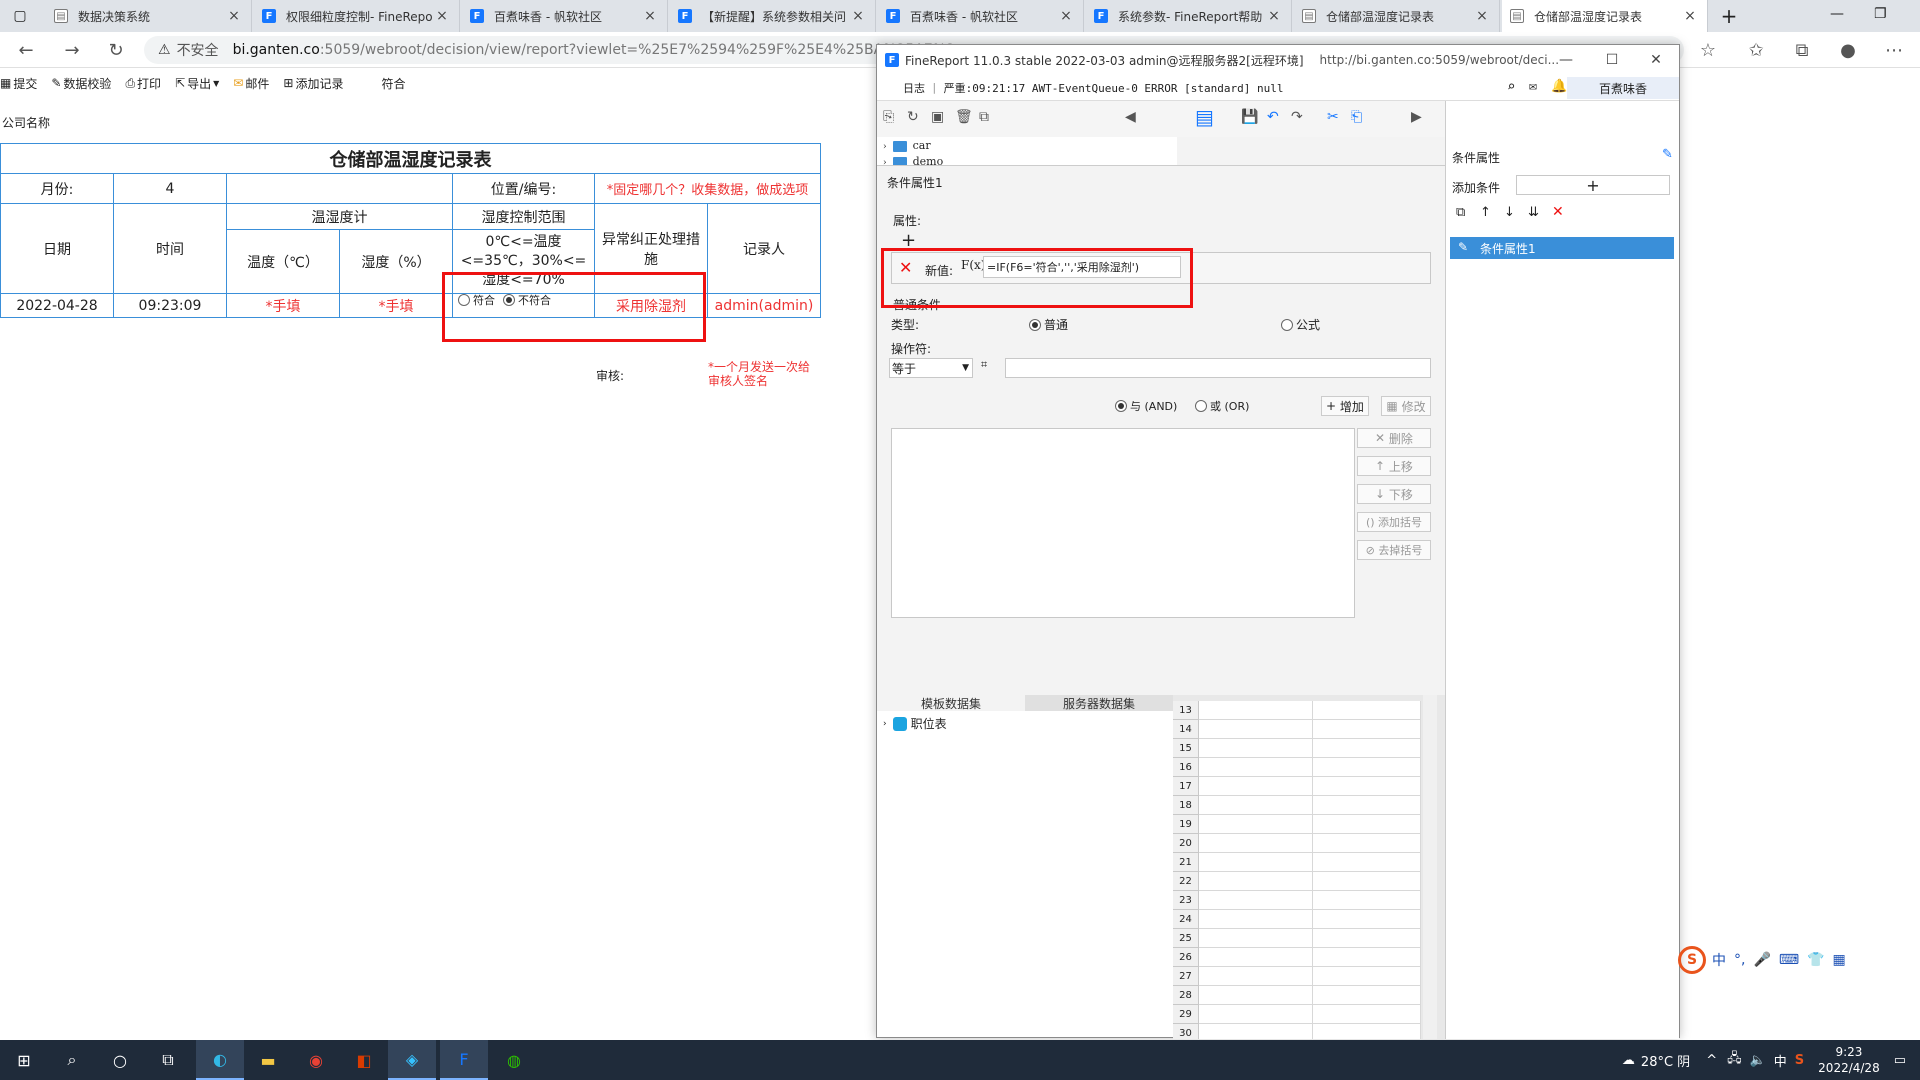 The image size is (1920, 1080). What do you see at coordinates (1218, 368) in the screenshot?
I see `condition-value-input` at bounding box center [1218, 368].